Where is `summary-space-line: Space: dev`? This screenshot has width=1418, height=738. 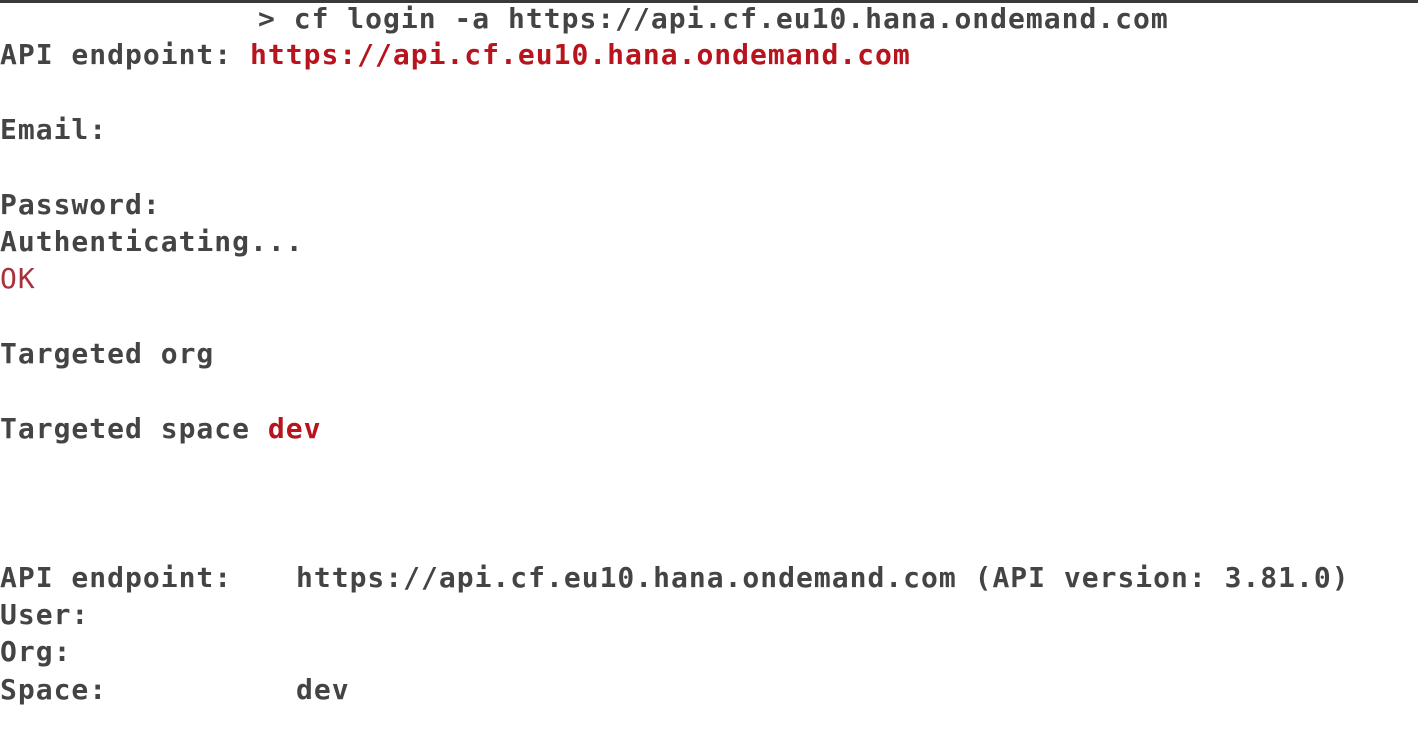 summary-space-line: Space: dev is located at coordinates (175, 690).